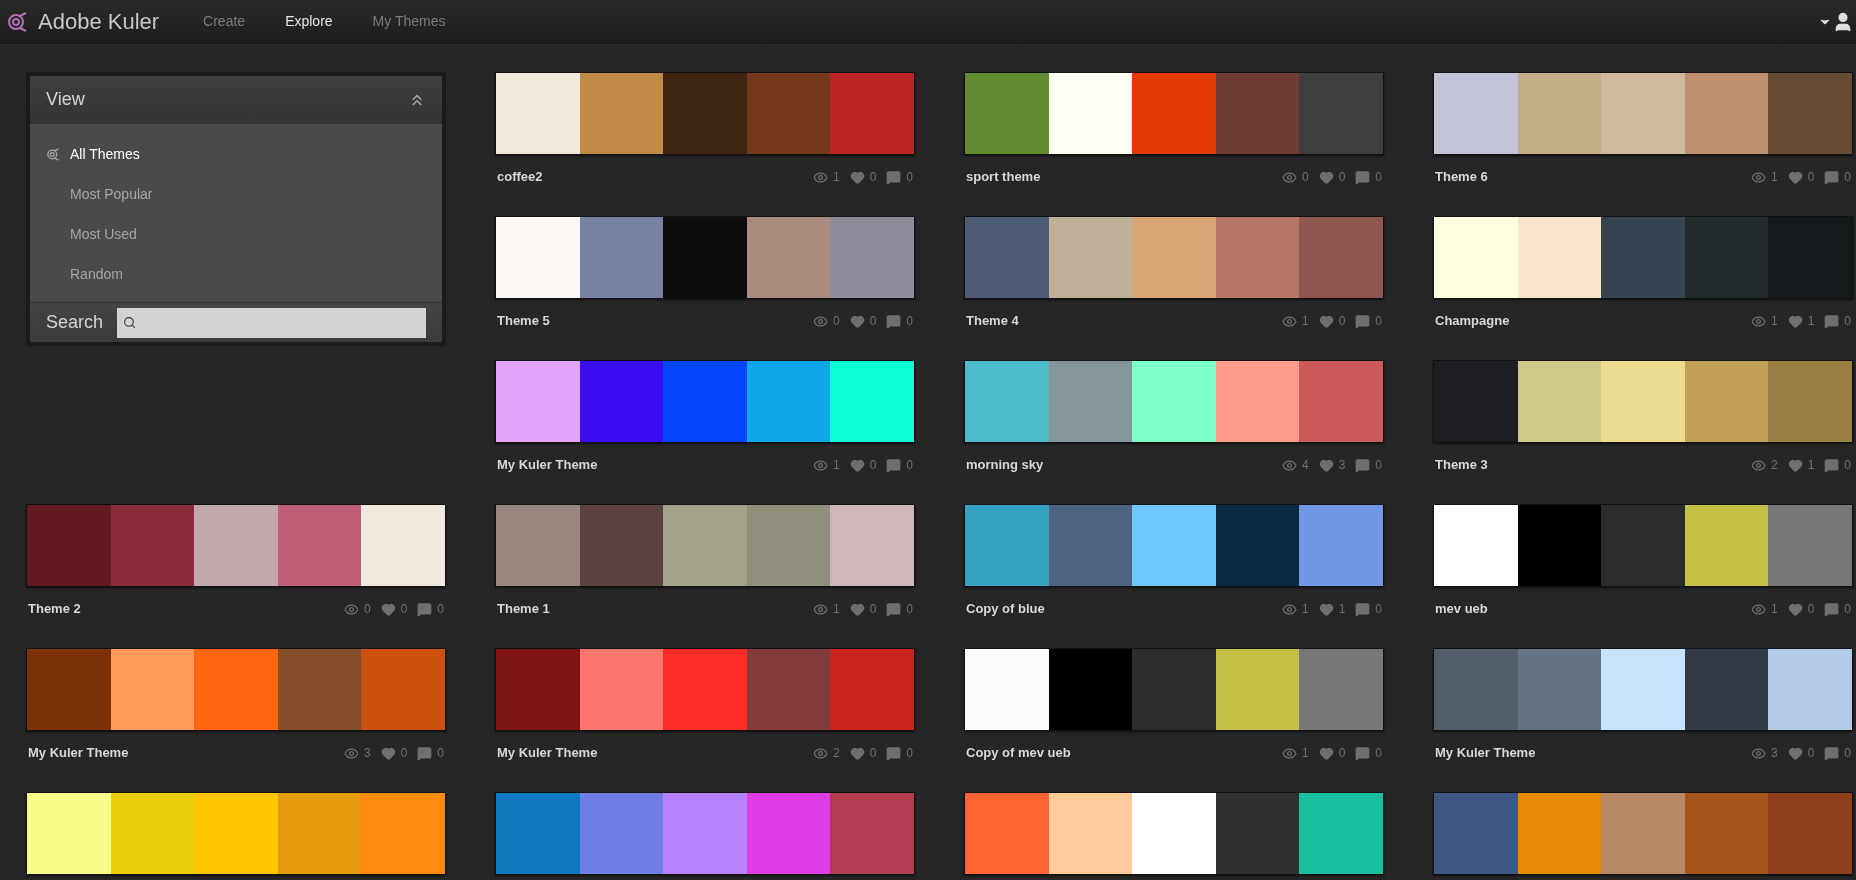 This screenshot has width=1856, height=880. Describe the element at coordinates (236, 194) in the screenshot. I see `view-option: Most Popular` at that location.